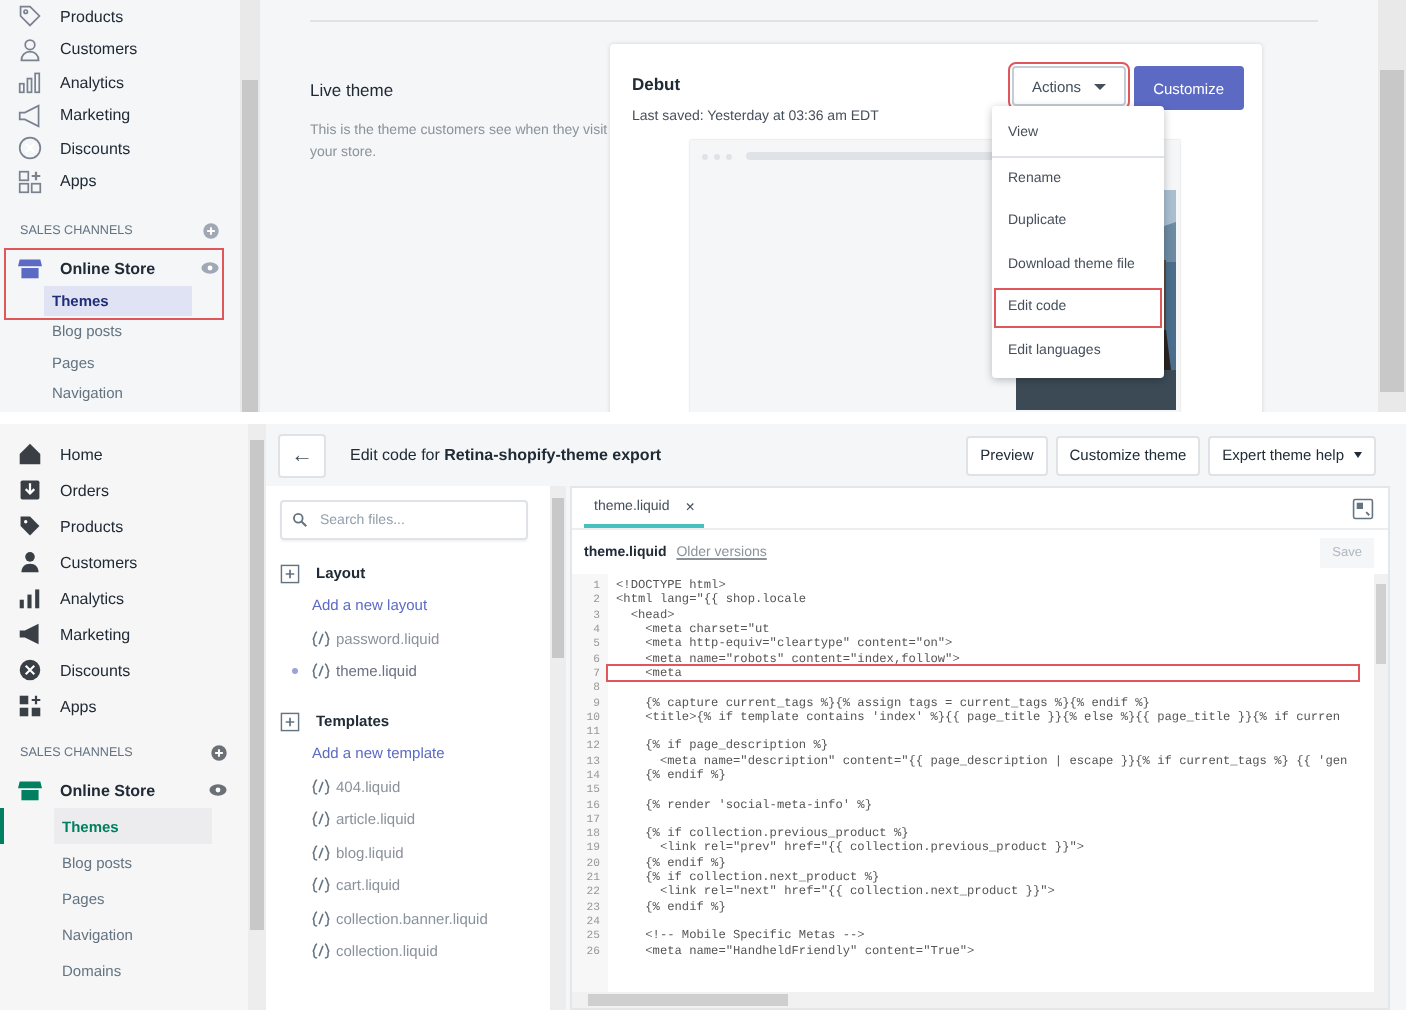 The height and width of the screenshot is (1010, 1406). I want to click on fullscreen-icon, so click(1363, 508).